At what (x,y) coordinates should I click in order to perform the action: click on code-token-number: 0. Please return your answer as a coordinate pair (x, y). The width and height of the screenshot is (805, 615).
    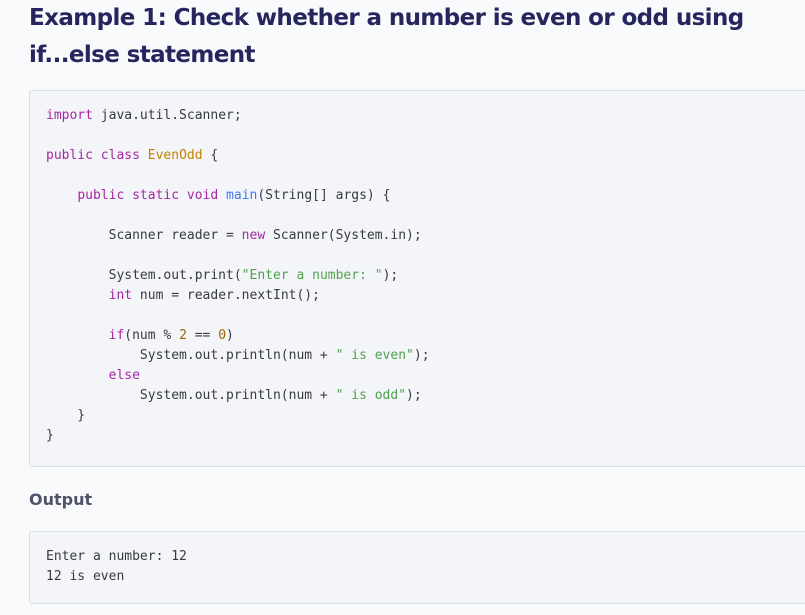
    Looking at the image, I should click on (222, 335).